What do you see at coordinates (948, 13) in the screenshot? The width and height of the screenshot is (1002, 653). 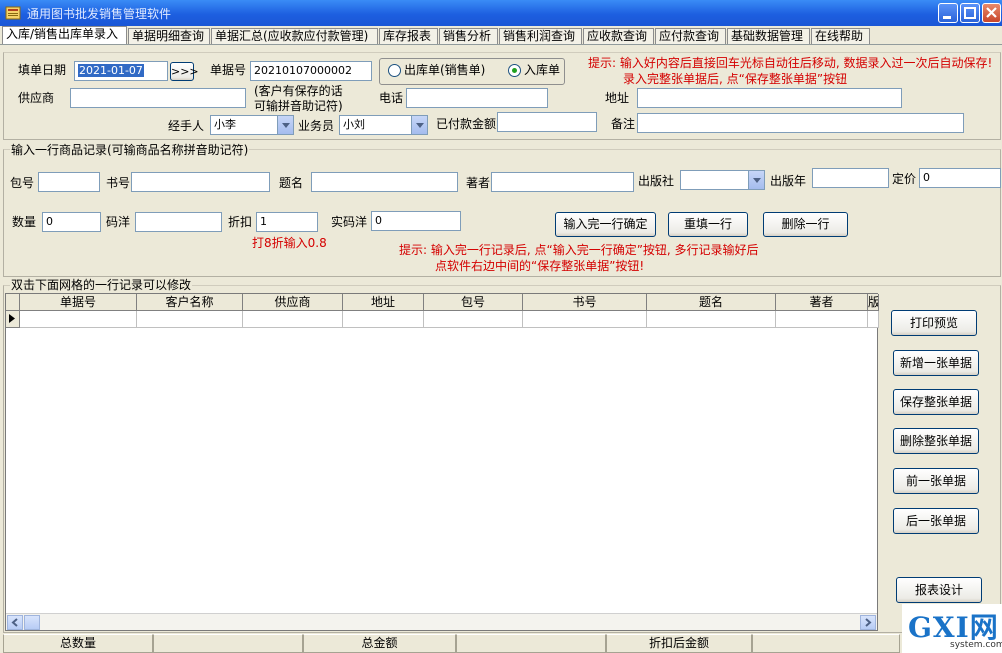 I see `minimize-button` at bounding box center [948, 13].